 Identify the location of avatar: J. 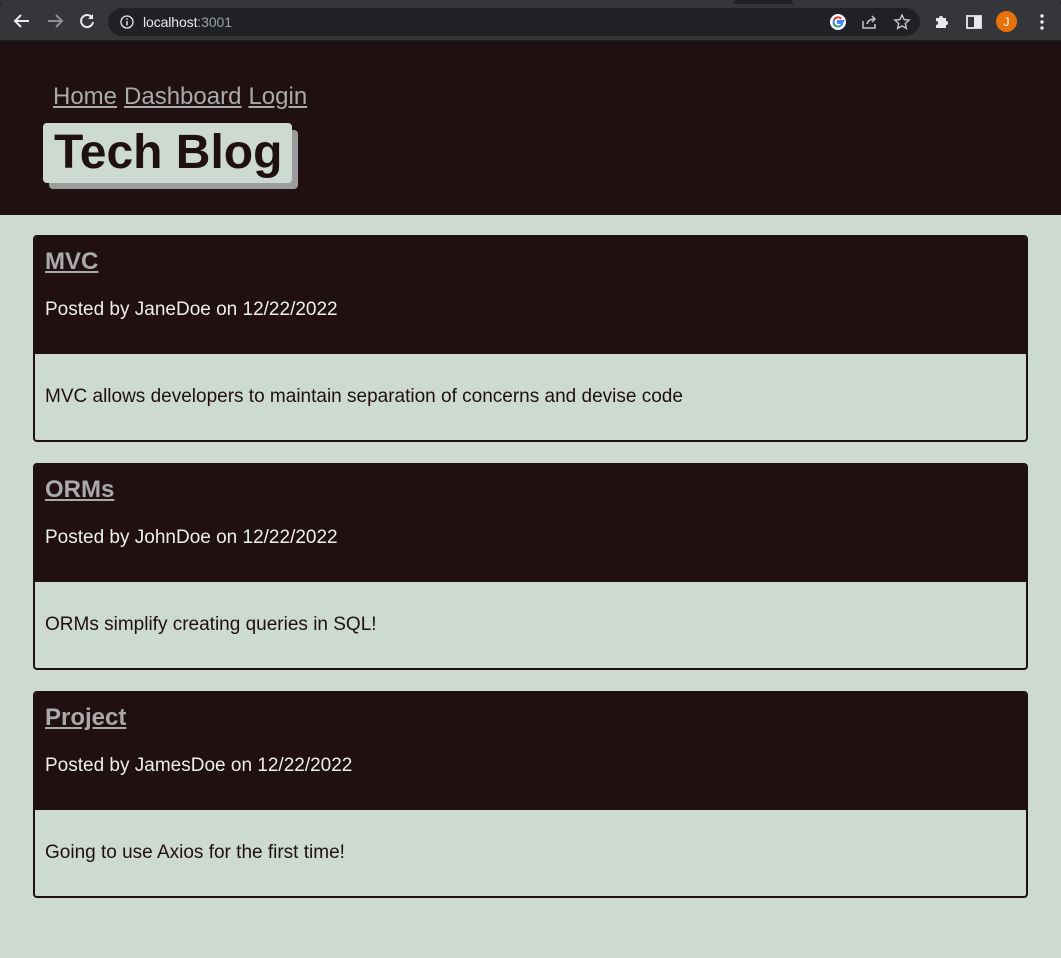
(1006, 21).